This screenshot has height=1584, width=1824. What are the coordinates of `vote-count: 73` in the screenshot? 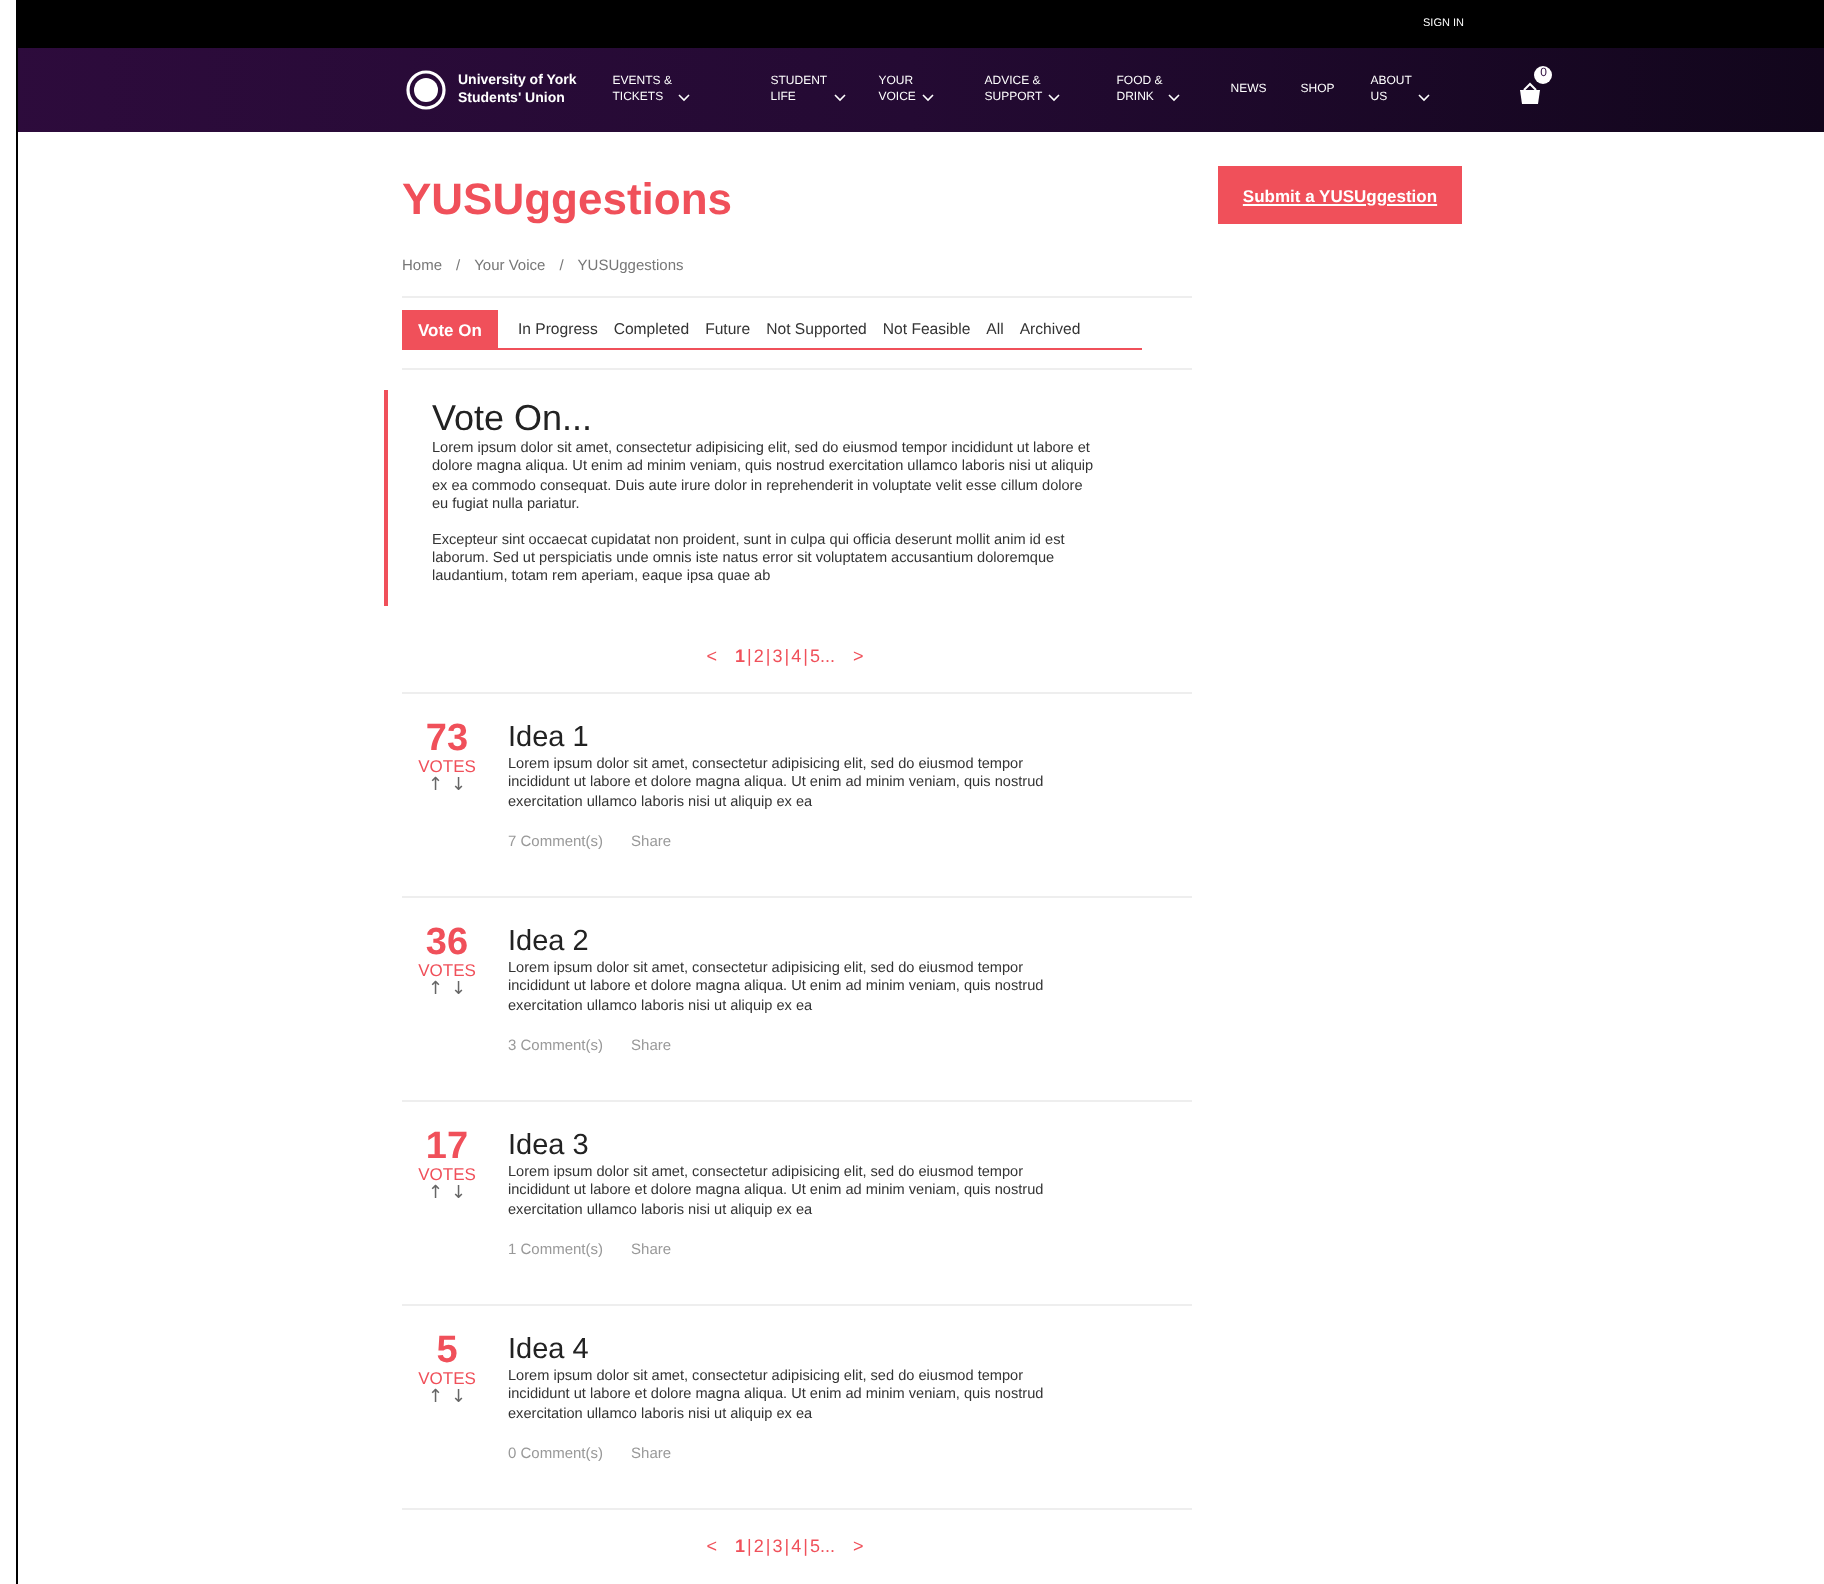 It's located at (447, 739).